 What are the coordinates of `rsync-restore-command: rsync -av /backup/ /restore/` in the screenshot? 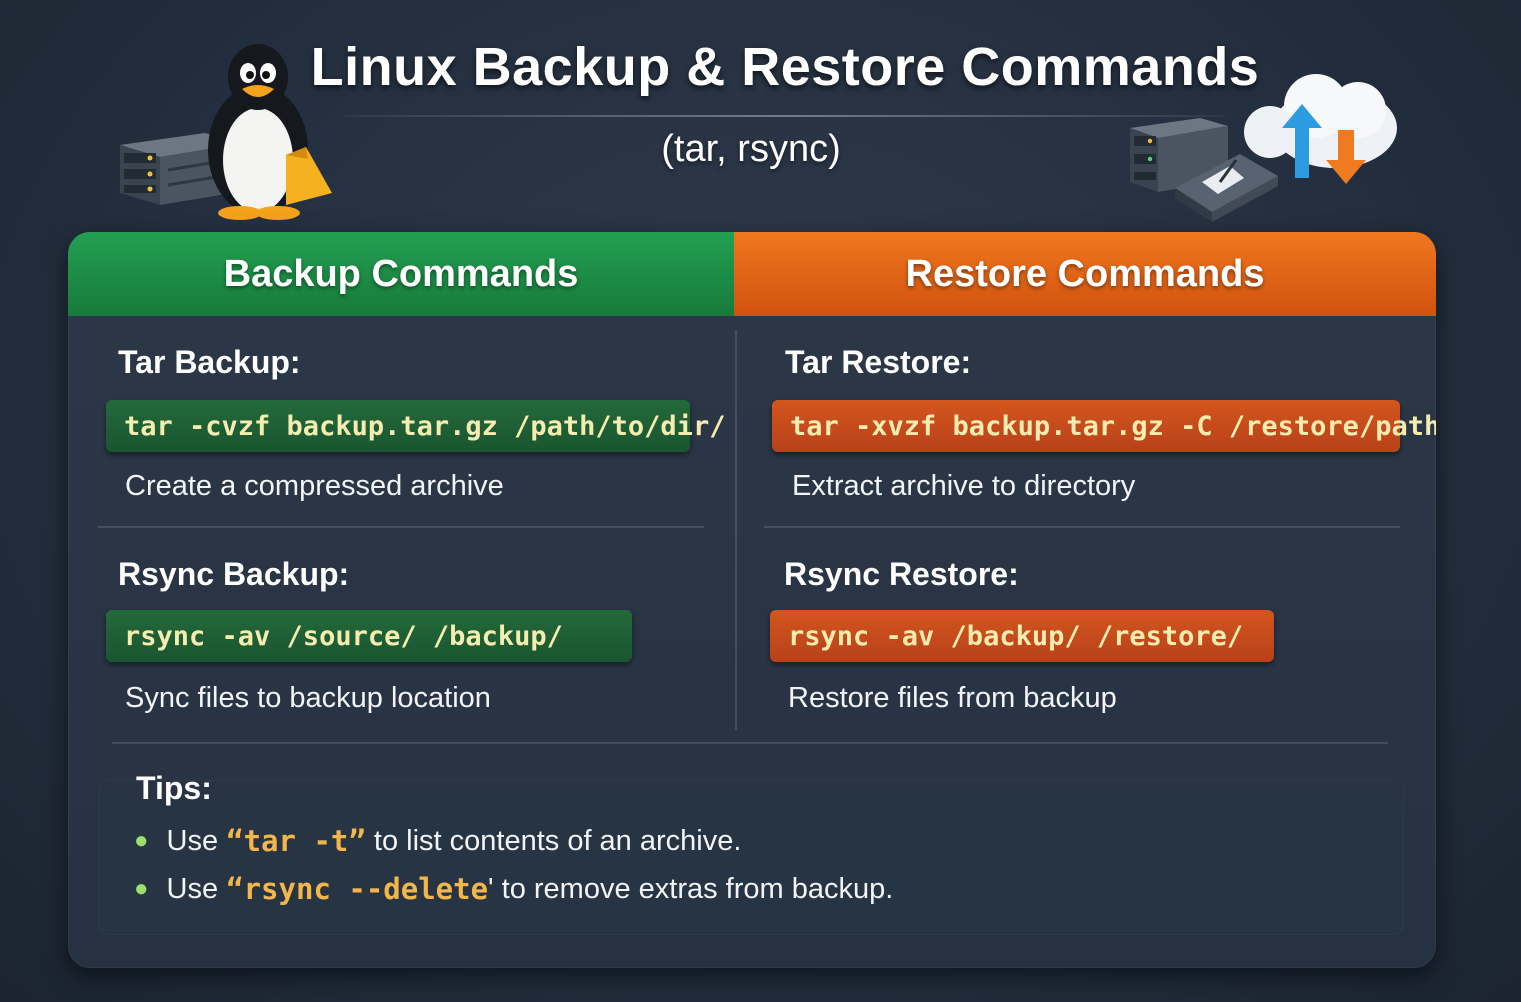 It's located at (1022, 636).